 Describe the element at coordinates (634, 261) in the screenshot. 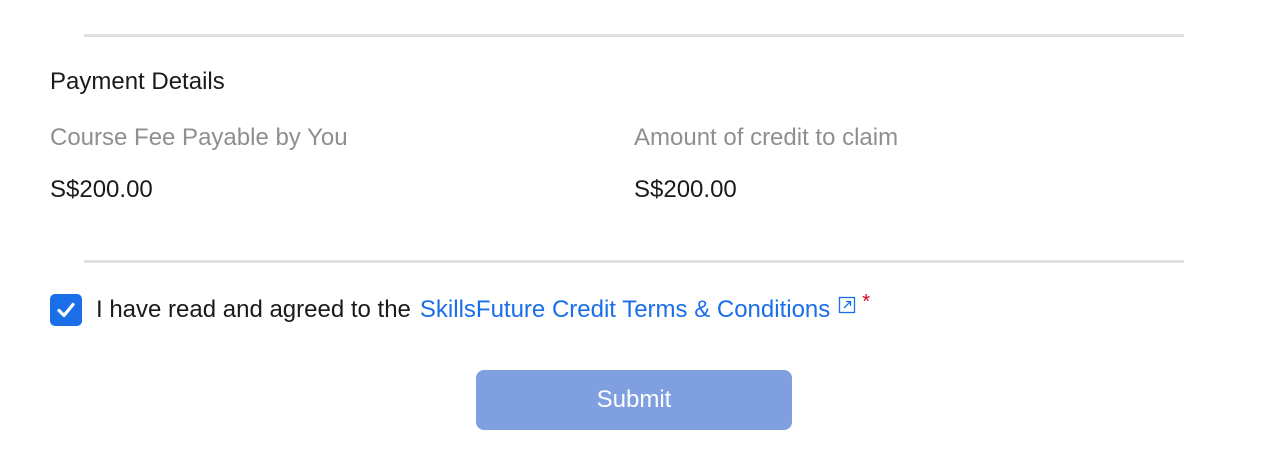

I see `middle-divider` at that location.